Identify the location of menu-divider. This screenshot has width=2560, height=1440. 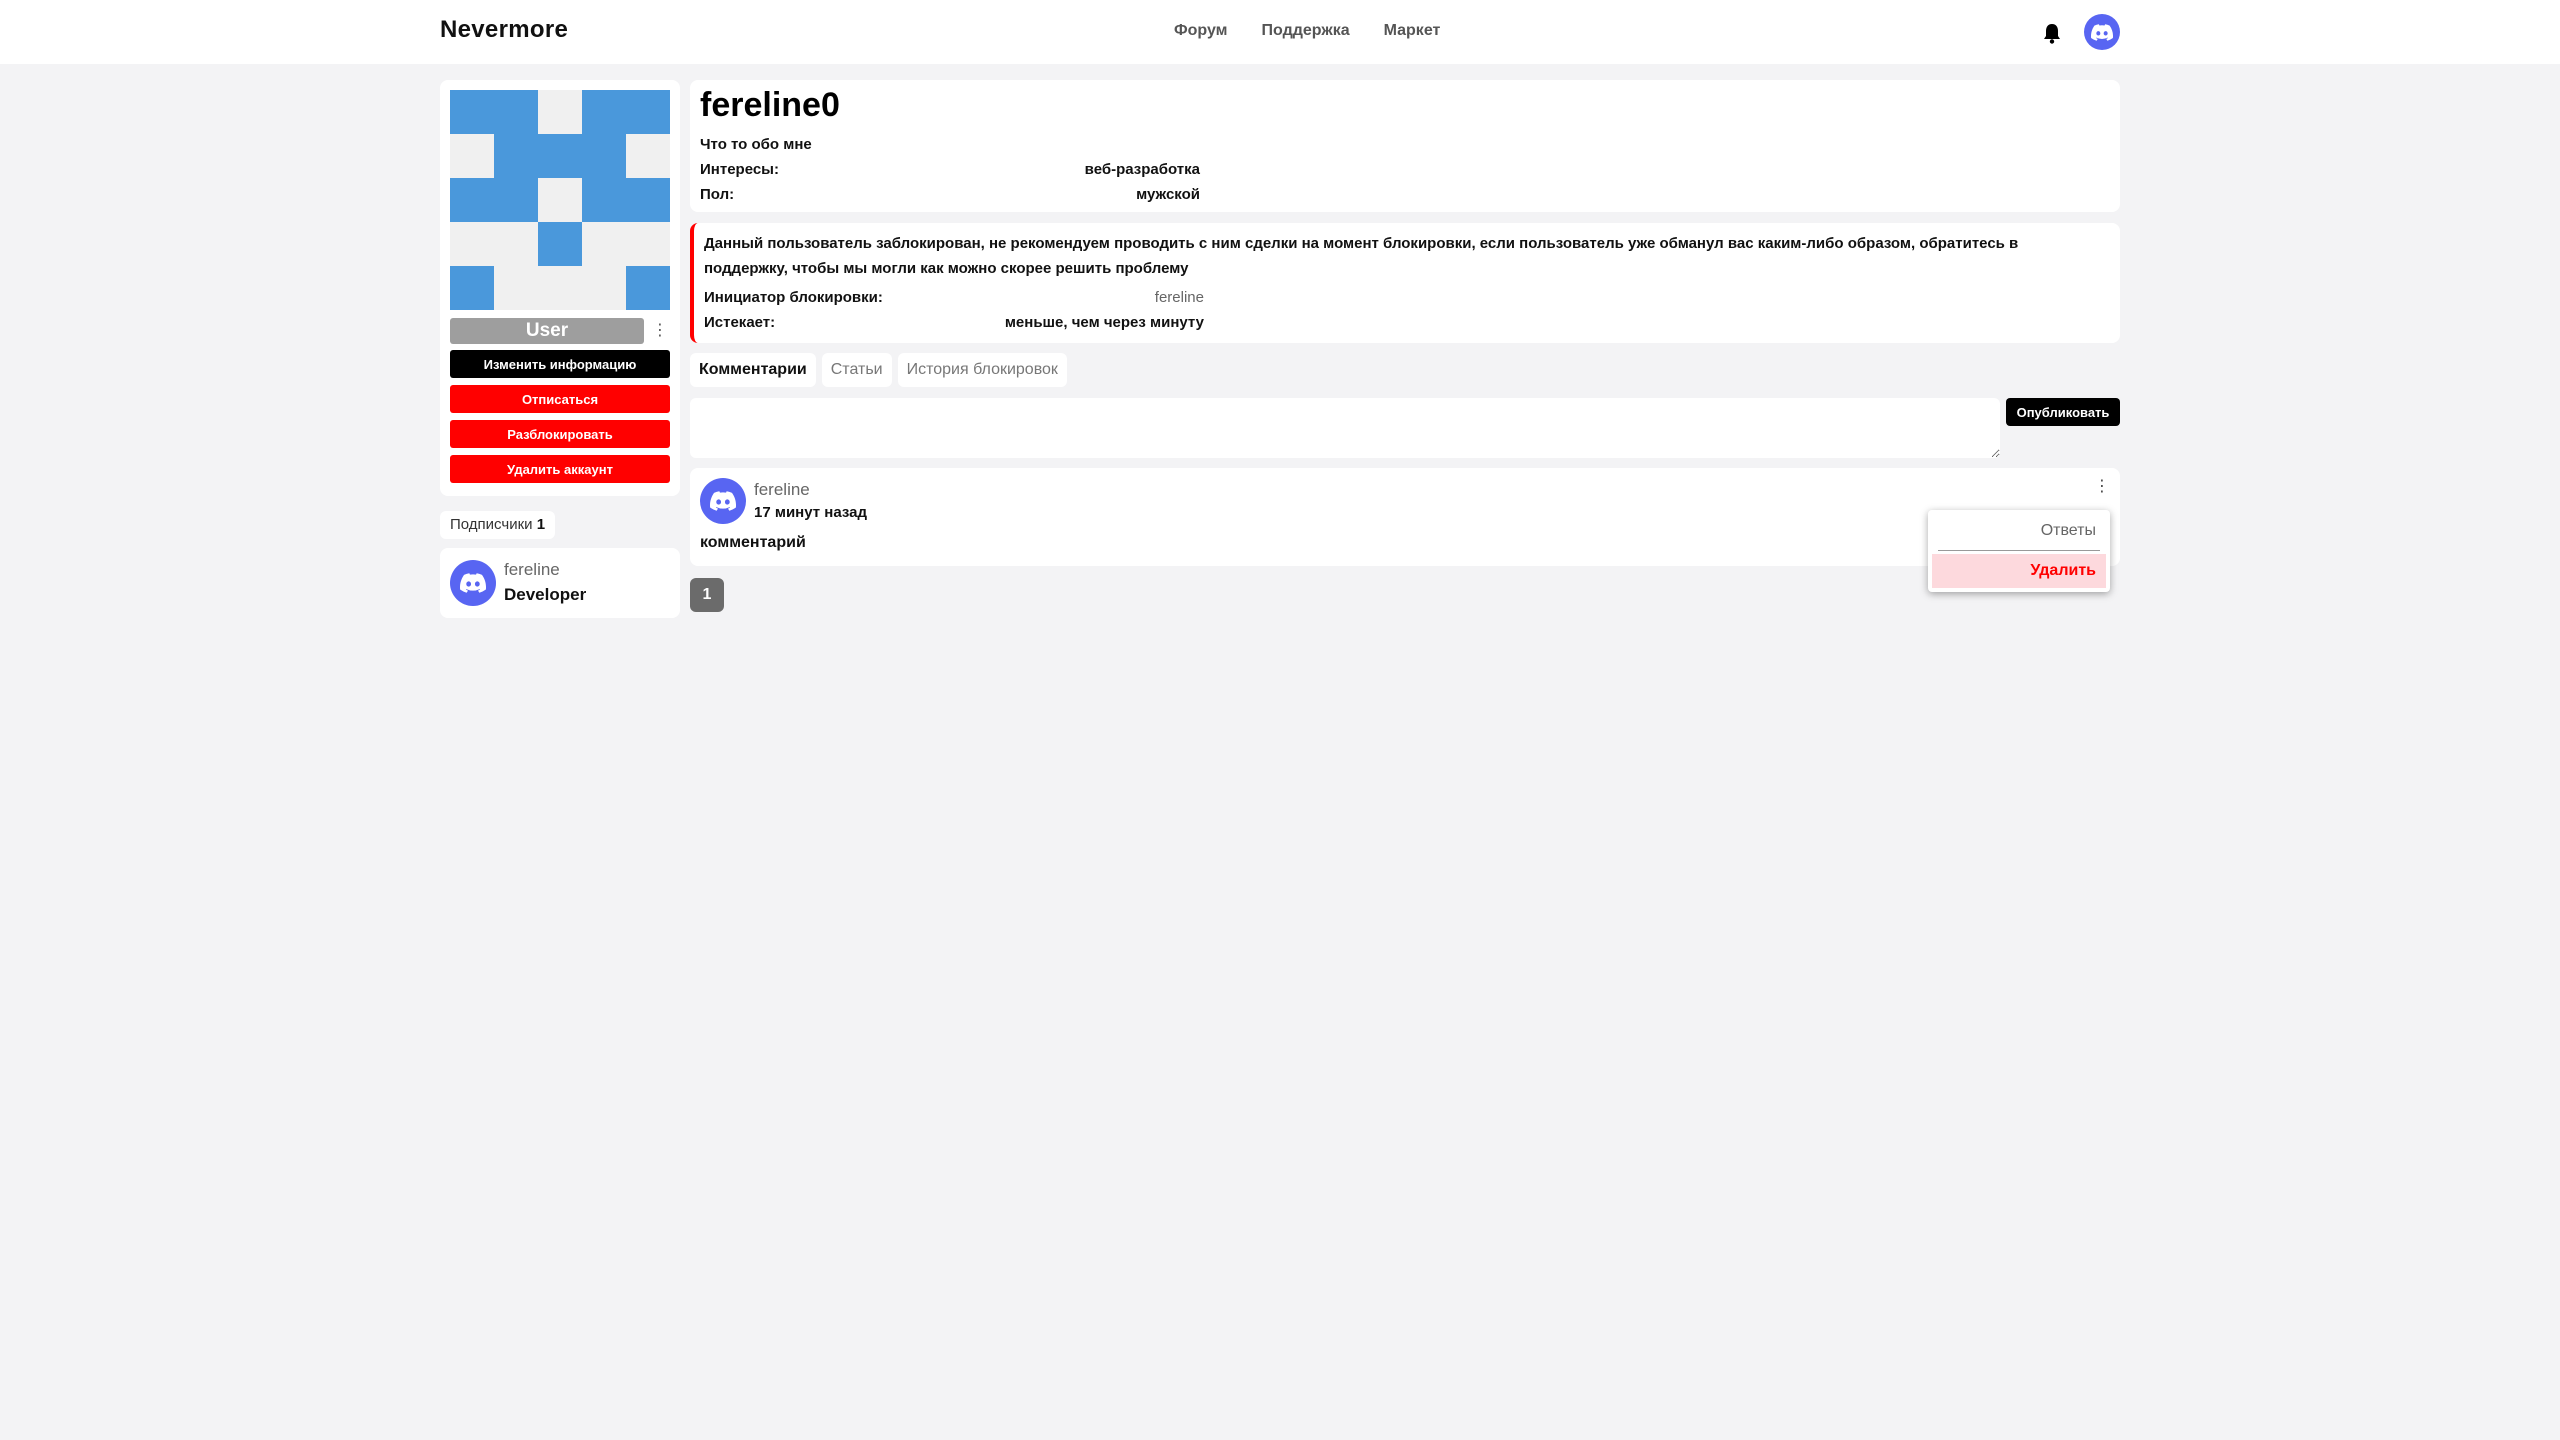
(2019, 550).